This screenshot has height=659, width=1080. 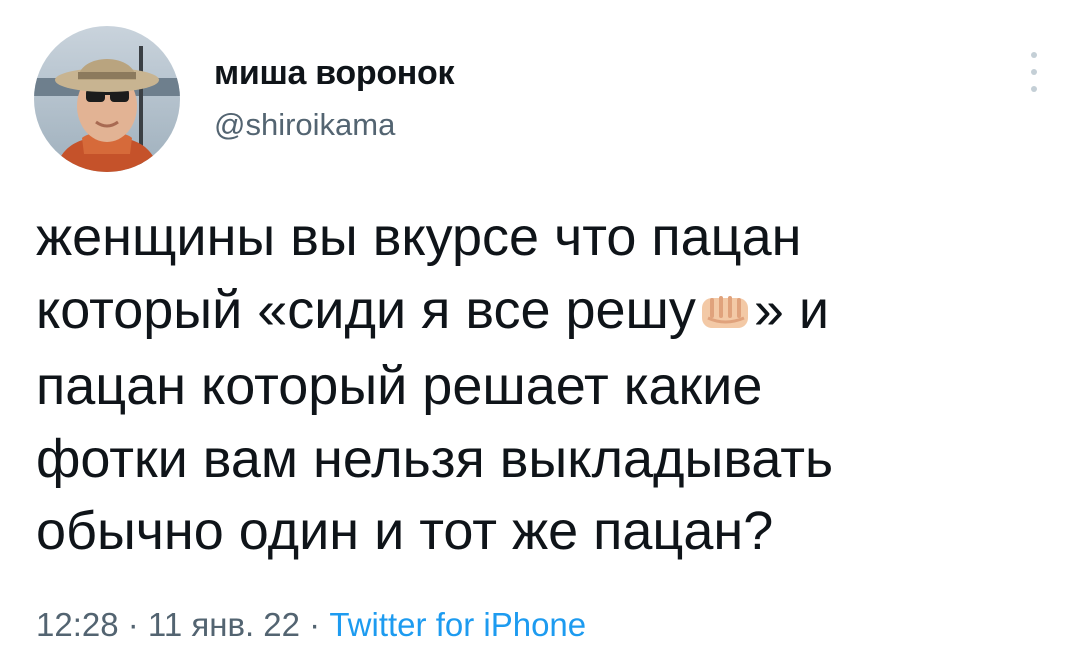 What do you see at coordinates (334, 98) in the screenshot?
I see `author-block: миша воронок @shiroikama` at bounding box center [334, 98].